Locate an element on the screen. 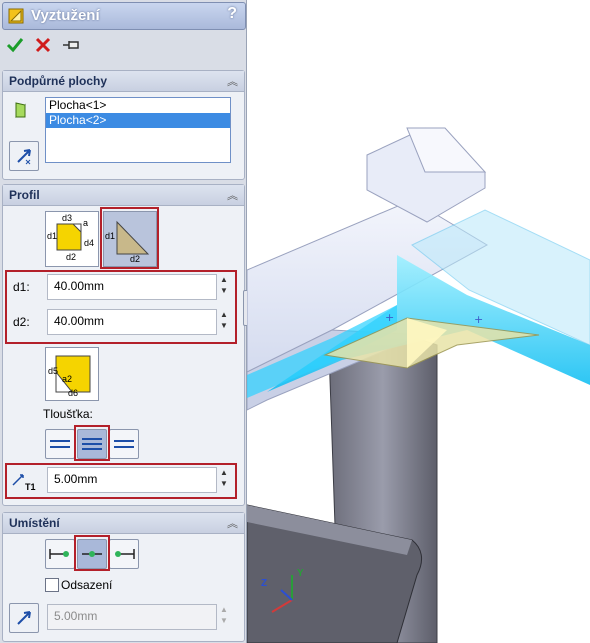  placement-end-icon is located at coordinates (125, 554).